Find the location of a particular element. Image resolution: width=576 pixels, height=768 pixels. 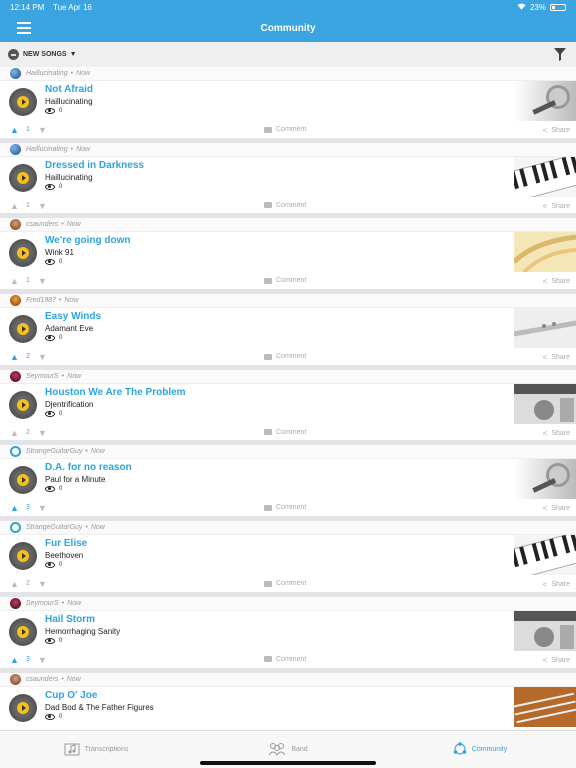

song-filter-dropdown: NEW SONGS ▼ is located at coordinates (42, 54).